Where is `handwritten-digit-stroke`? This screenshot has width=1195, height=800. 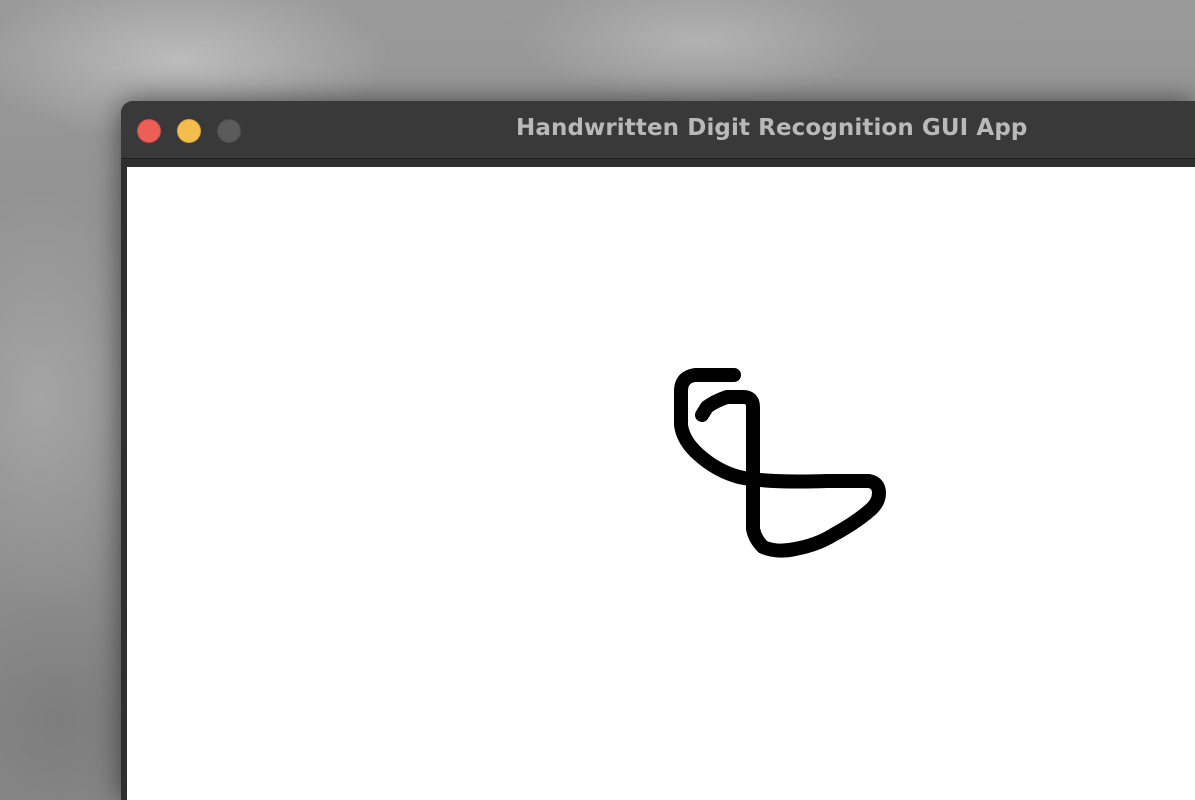 handwritten-digit-stroke is located at coordinates (780, 463).